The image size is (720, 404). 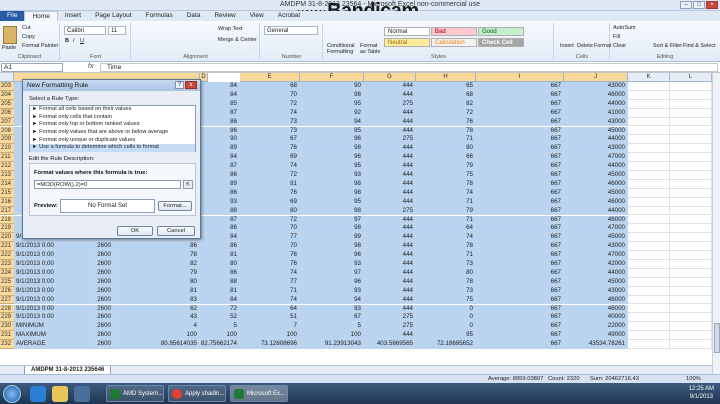 I want to click on autosum-button: AutoSum, so click(x=624, y=28).